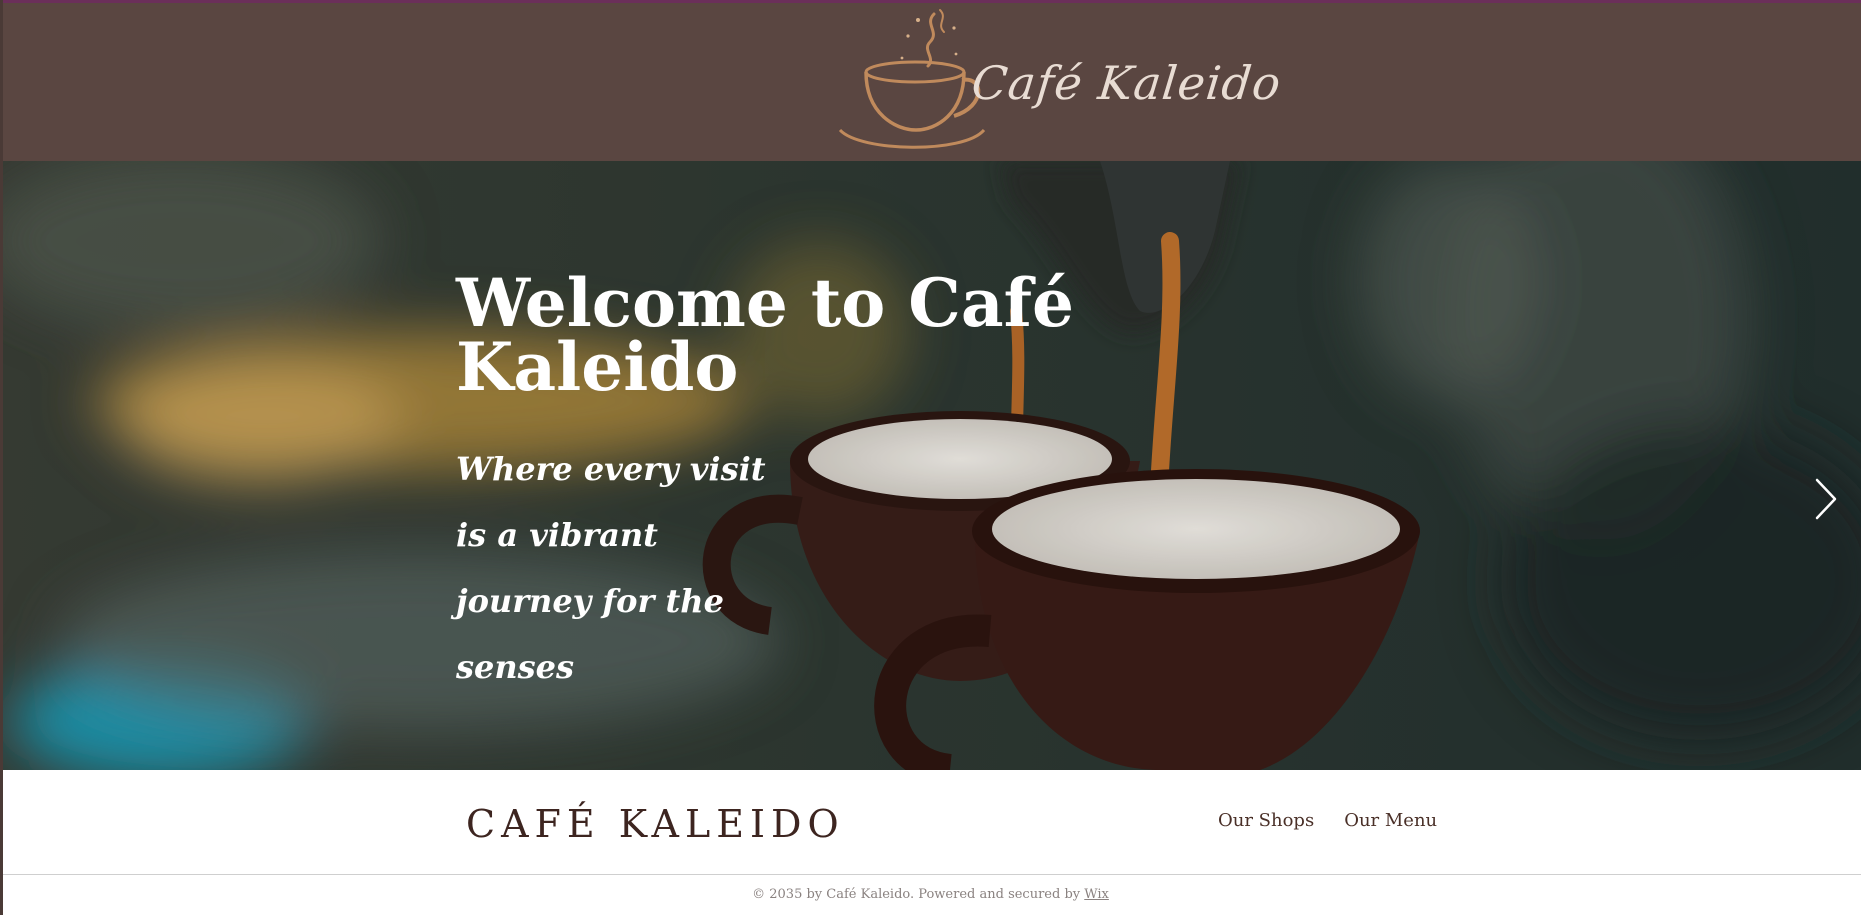  Describe the element at coordinates (1327, 820) in the screenshot. I see `footer-nav: Our Shops Our Menu` at that location.